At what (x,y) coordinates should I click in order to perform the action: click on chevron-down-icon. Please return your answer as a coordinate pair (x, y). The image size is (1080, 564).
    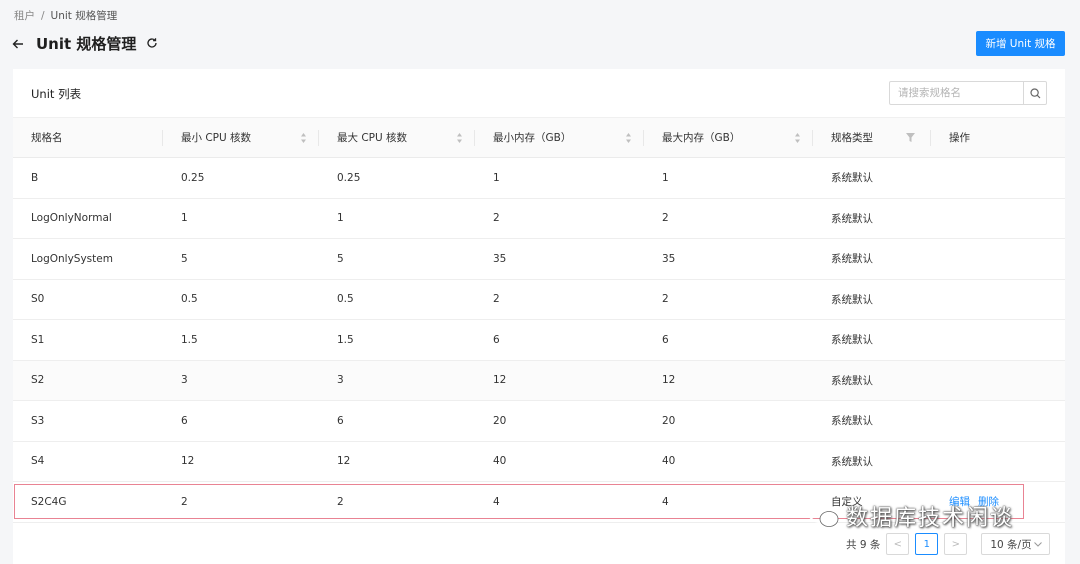
    Looking at the image, I should click on (1038, 544).